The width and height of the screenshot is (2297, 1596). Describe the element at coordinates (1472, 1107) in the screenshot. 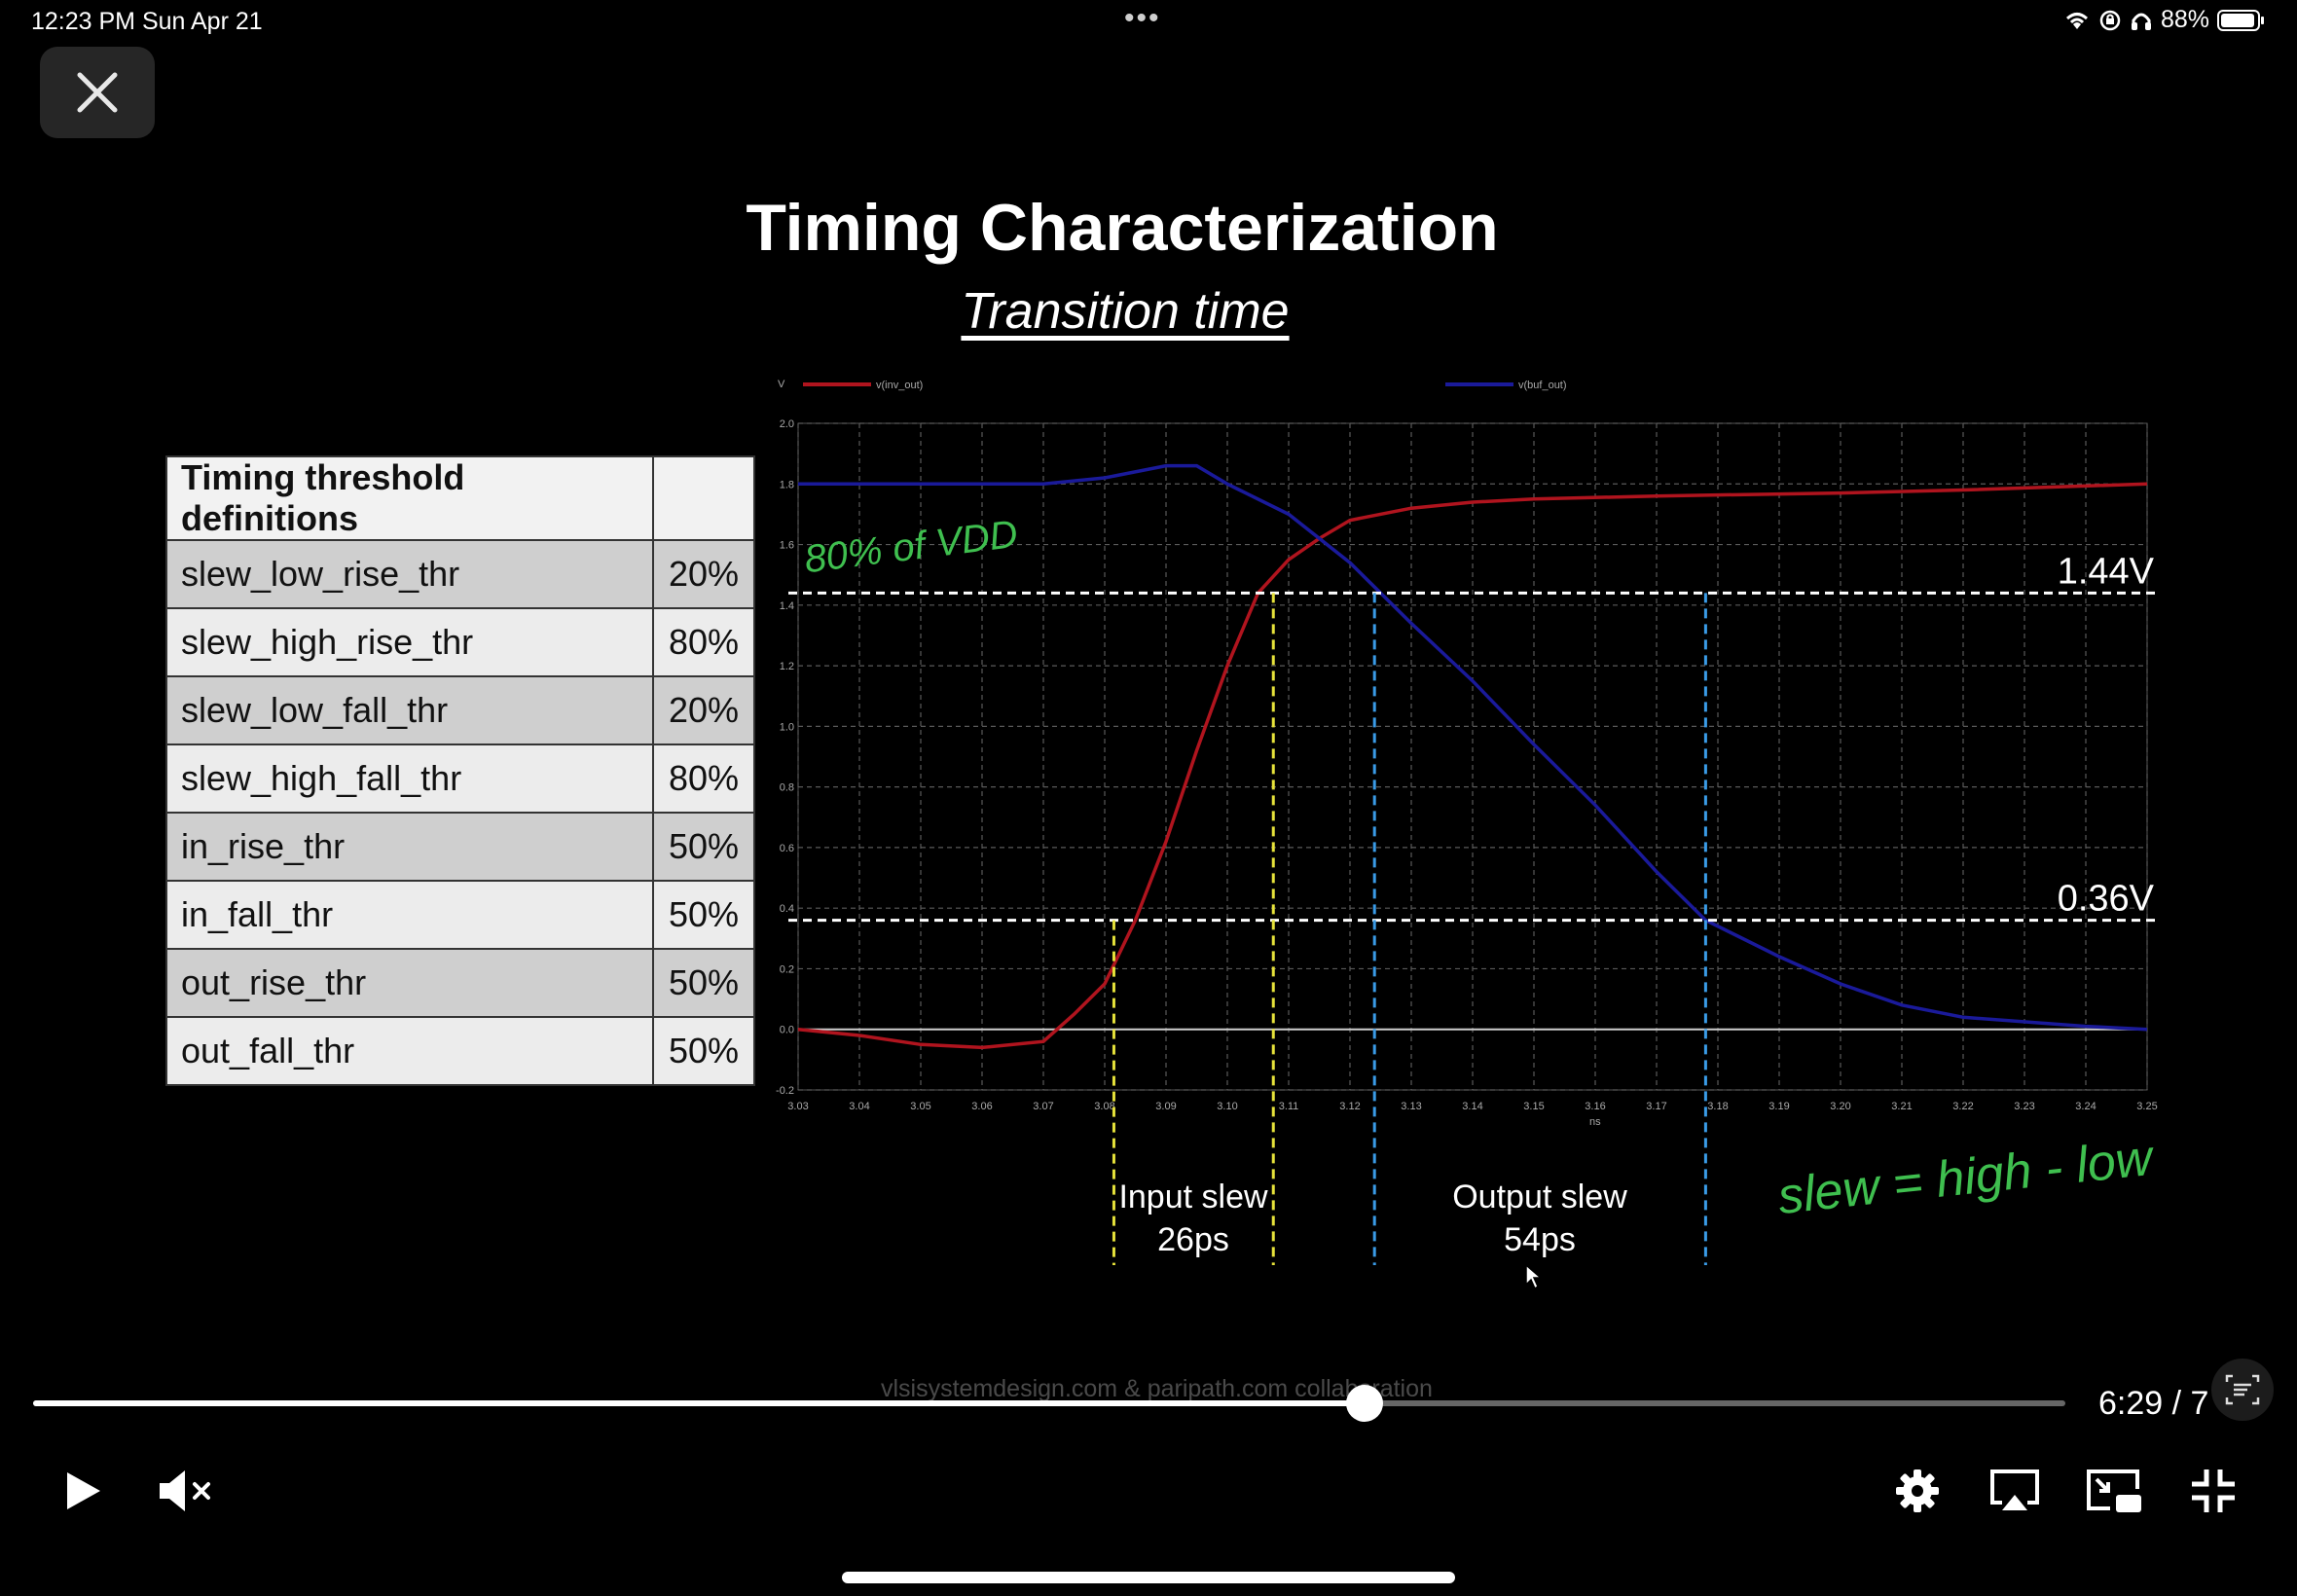

I see `x-tick-label: 3.14` at that location.